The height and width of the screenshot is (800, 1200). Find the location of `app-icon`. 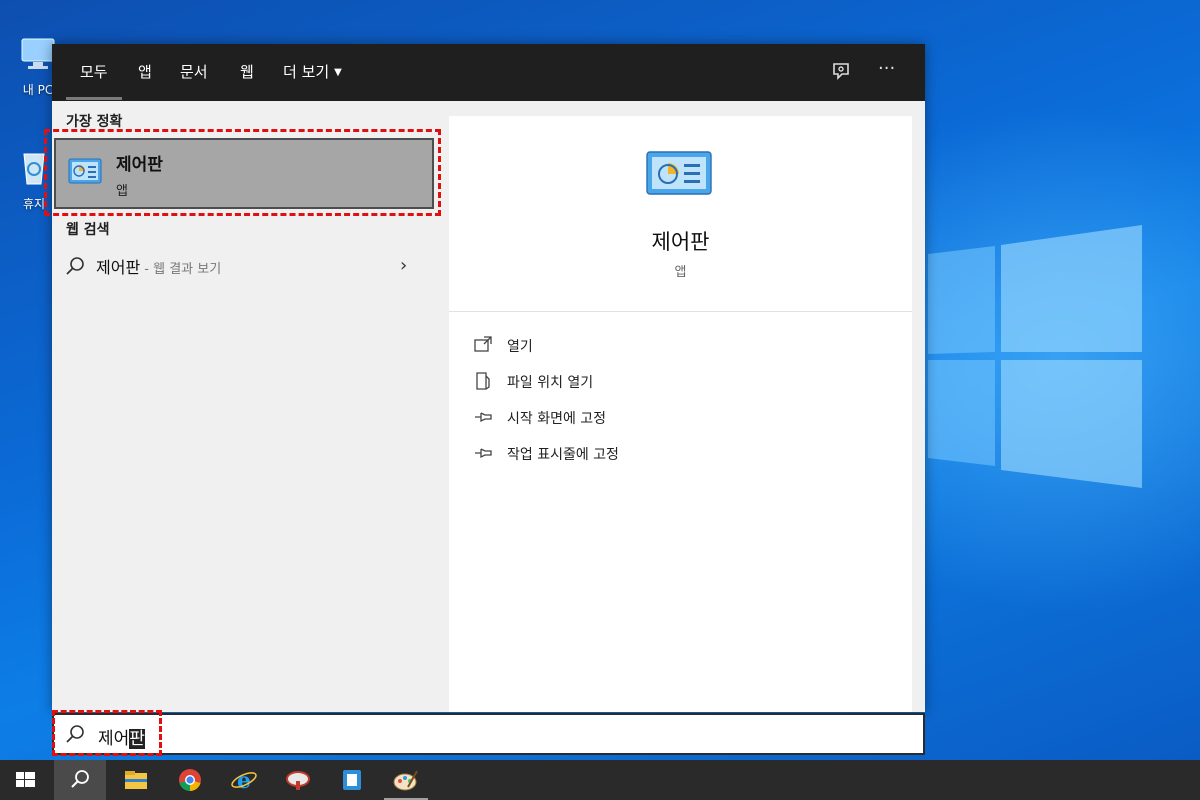

app-icon is located at coordinates (298, 780).